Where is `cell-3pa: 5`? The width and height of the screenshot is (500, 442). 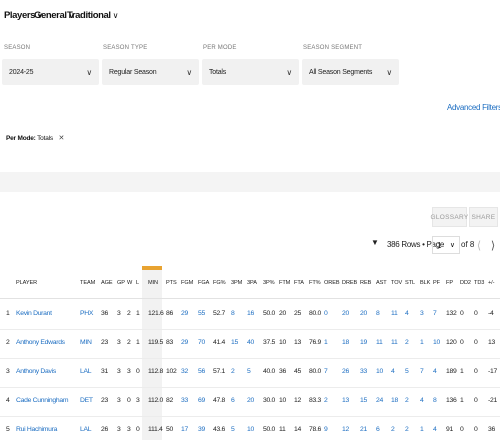 cell-3pa: 5 is located at coordinates (249, 371).